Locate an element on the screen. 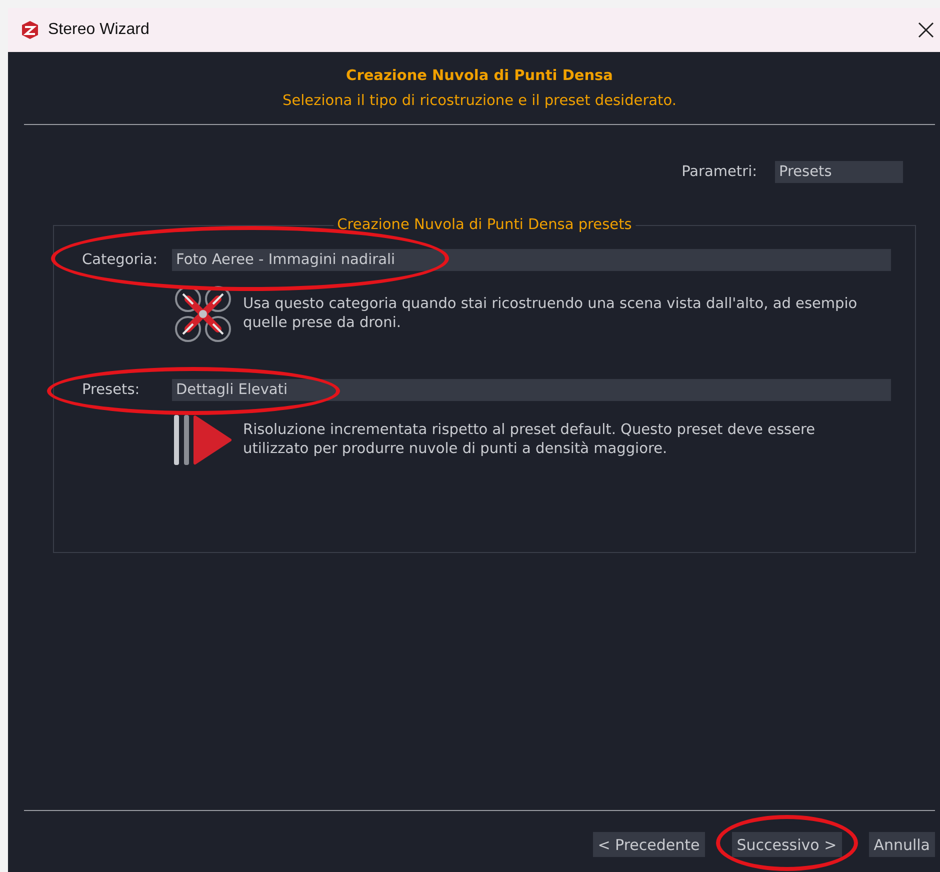 The width and height of the screenshot is (940, 872). parameters-label: Parametri: is located at coordinates (719, 172).